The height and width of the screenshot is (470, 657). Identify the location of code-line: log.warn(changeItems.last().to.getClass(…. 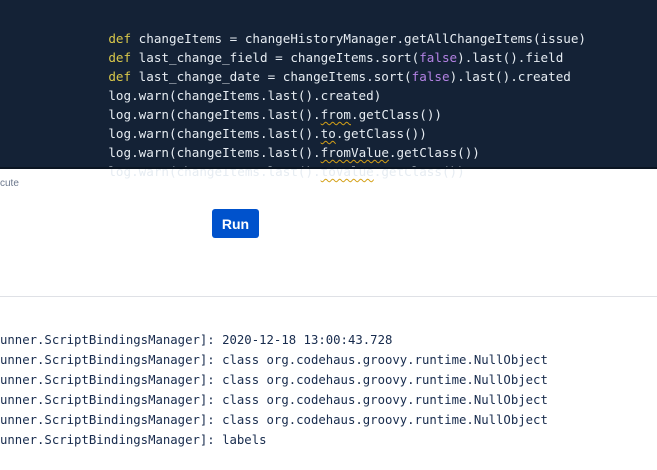
(328, 123).